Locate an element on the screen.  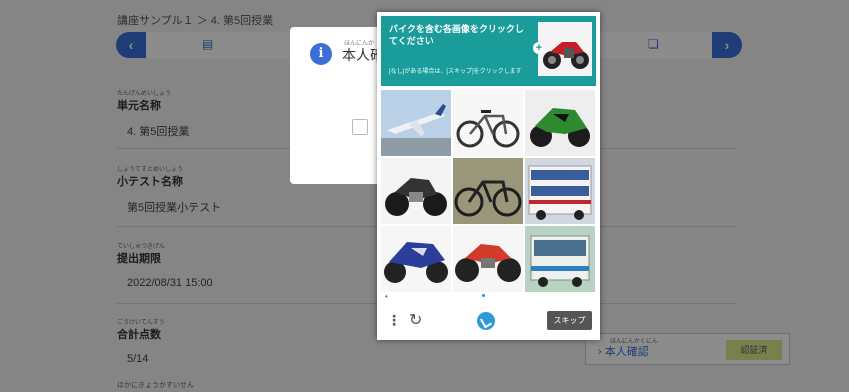
add-icon: + is located at coordinates (539, 48).